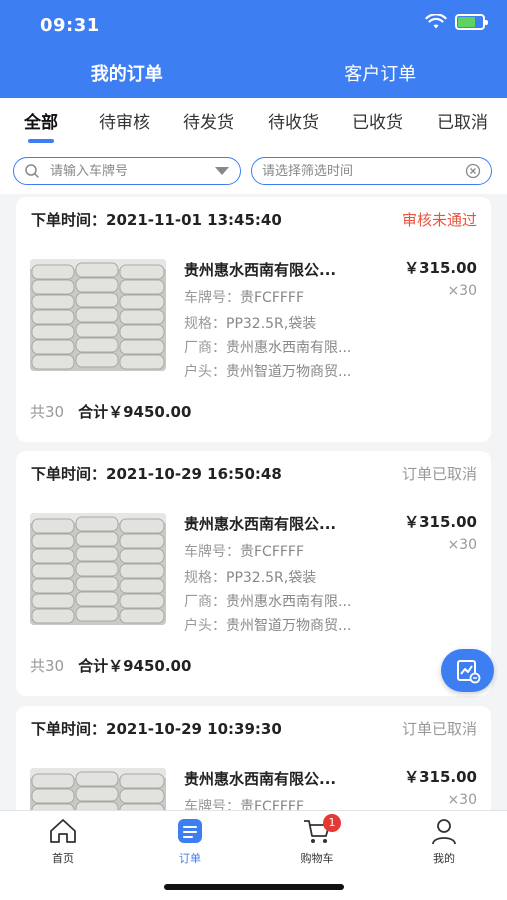 The image size is (507, 900). What do you see at coordinates (363, 171) in the screenshot?
I see `time-filter-input` at bounding box center [363, 171].